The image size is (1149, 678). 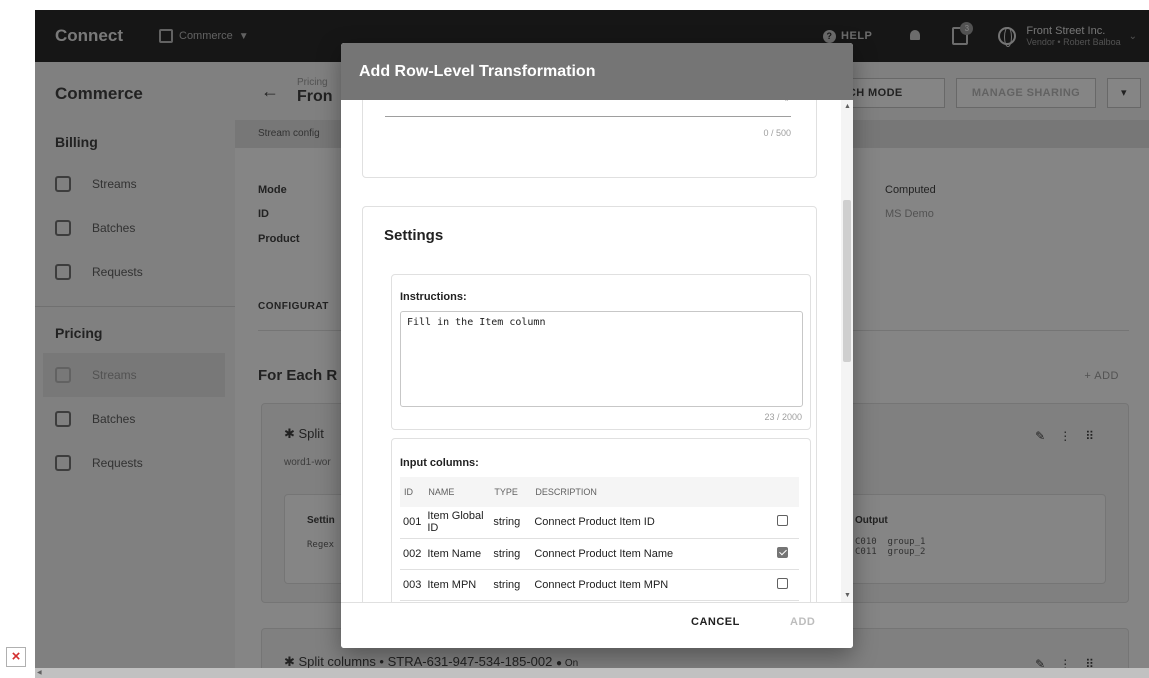 What do you see at coordinates (597, 625) in the screenshot?
I see `dialog-footer: CANCEL ADD` at bounding box center [597, 625].